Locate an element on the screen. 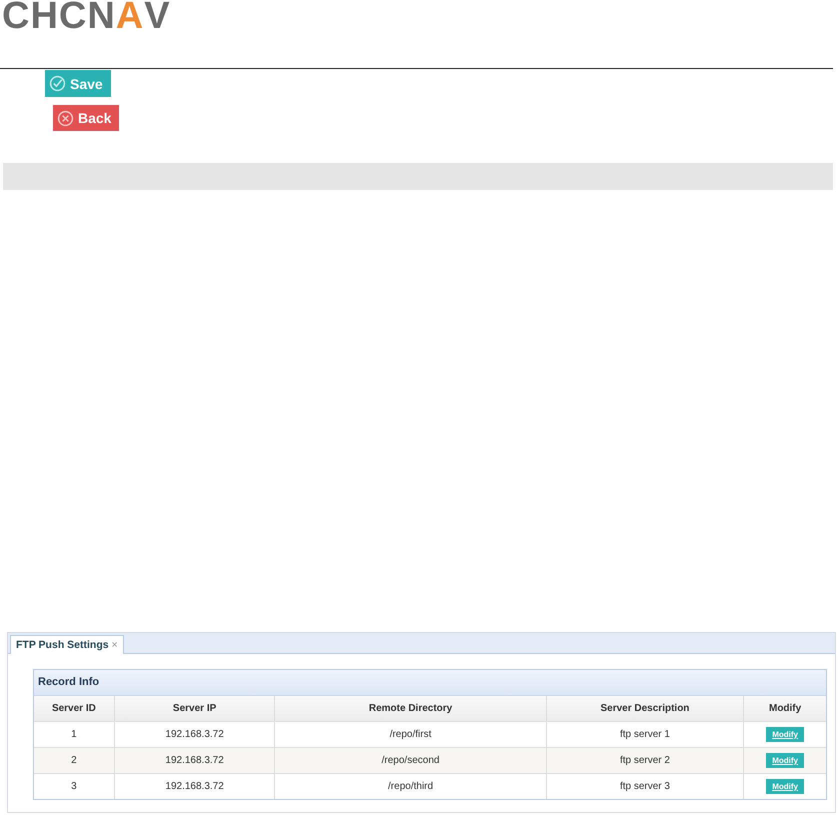 This screenshot has width=838, height=815. column-header: Server Description is located at coordinates (645, 708).